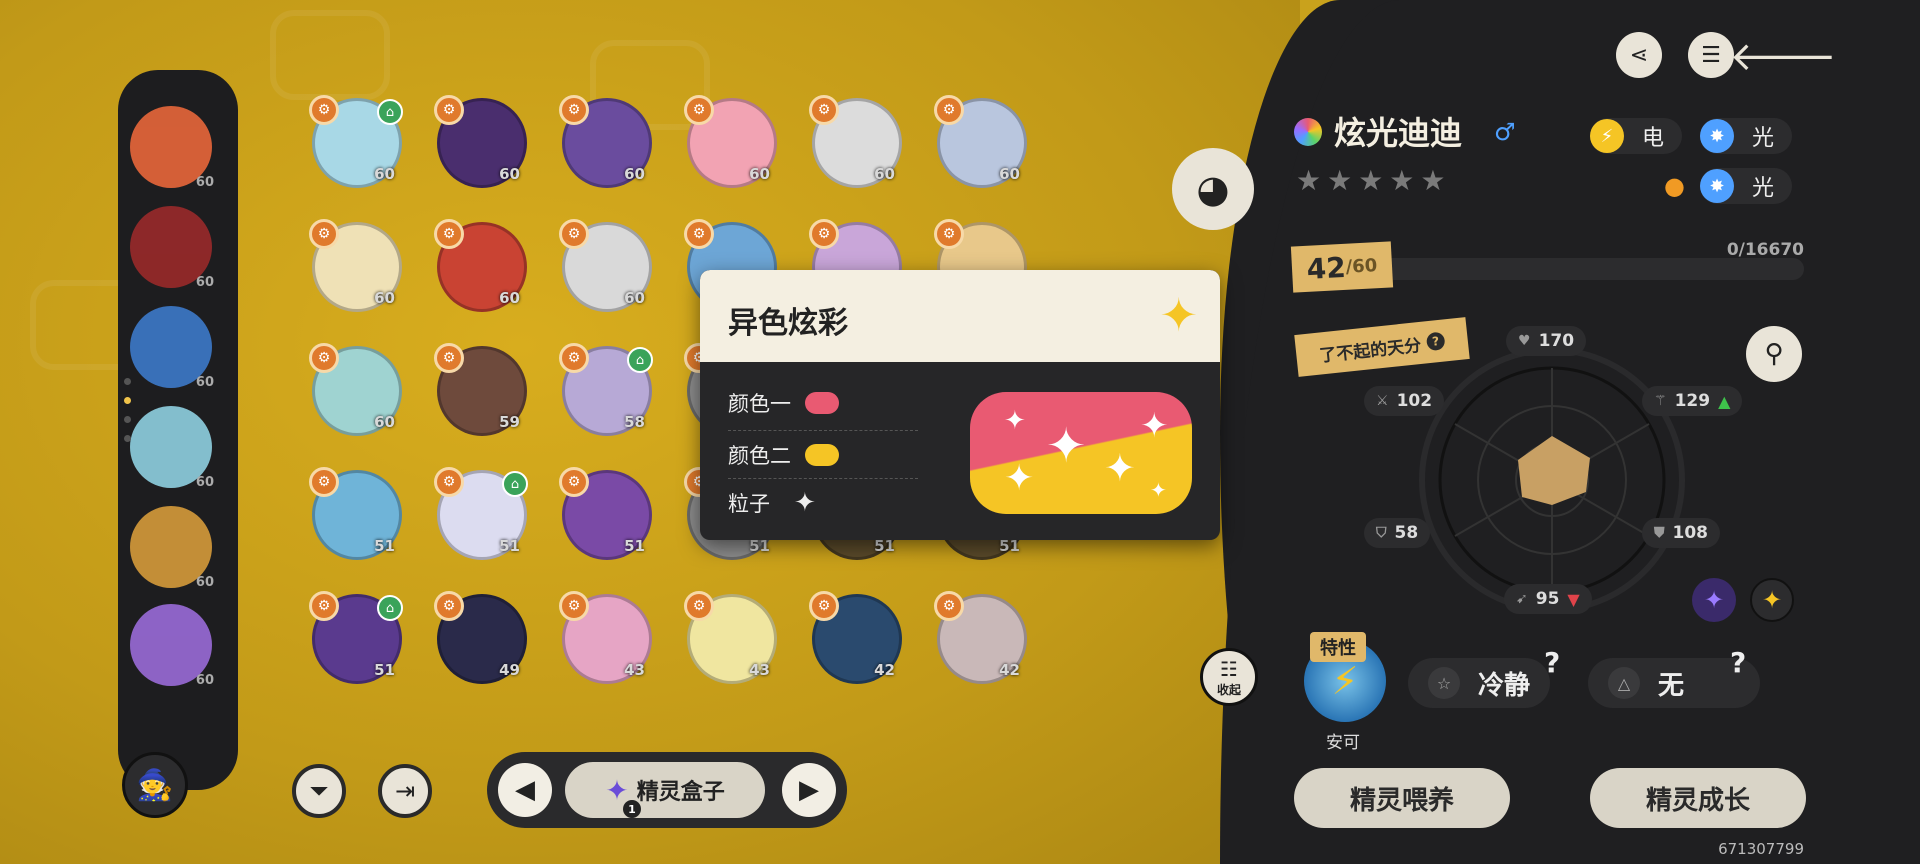  Describe the element at coordinates (1746, 136) in the screenshot. I see `type-pill-light: ✸ 光` at that location.